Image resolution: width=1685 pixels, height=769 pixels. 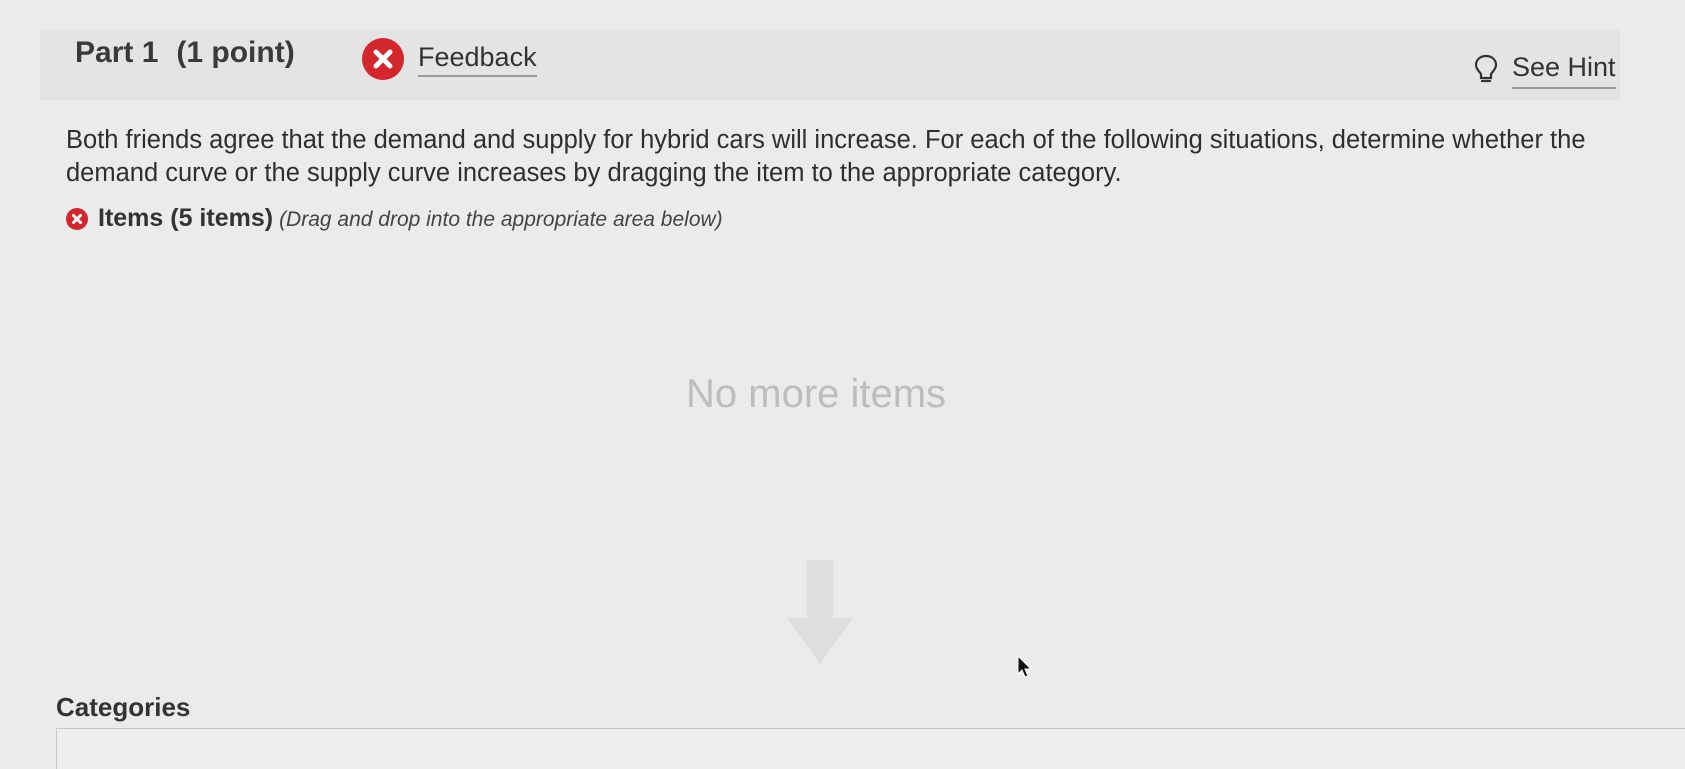 What do you see at coordinates (123, 707) in the screenshot?
I see `categories-title: Categories` at bounding box center [123, 707].